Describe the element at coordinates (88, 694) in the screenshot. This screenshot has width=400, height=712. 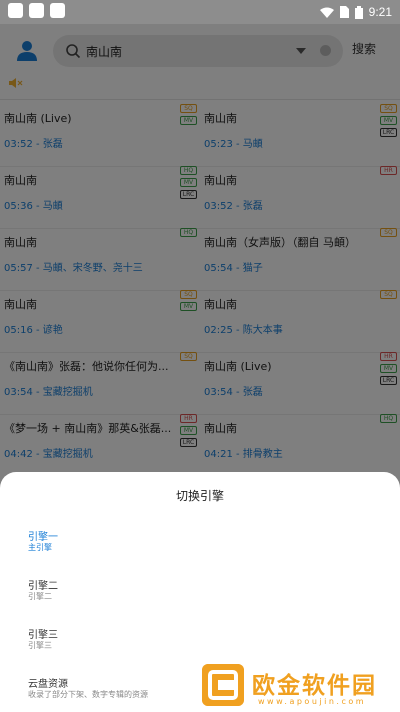
I see `engine-desc: 收录了部分下架、数字专辑的资源` at that location.